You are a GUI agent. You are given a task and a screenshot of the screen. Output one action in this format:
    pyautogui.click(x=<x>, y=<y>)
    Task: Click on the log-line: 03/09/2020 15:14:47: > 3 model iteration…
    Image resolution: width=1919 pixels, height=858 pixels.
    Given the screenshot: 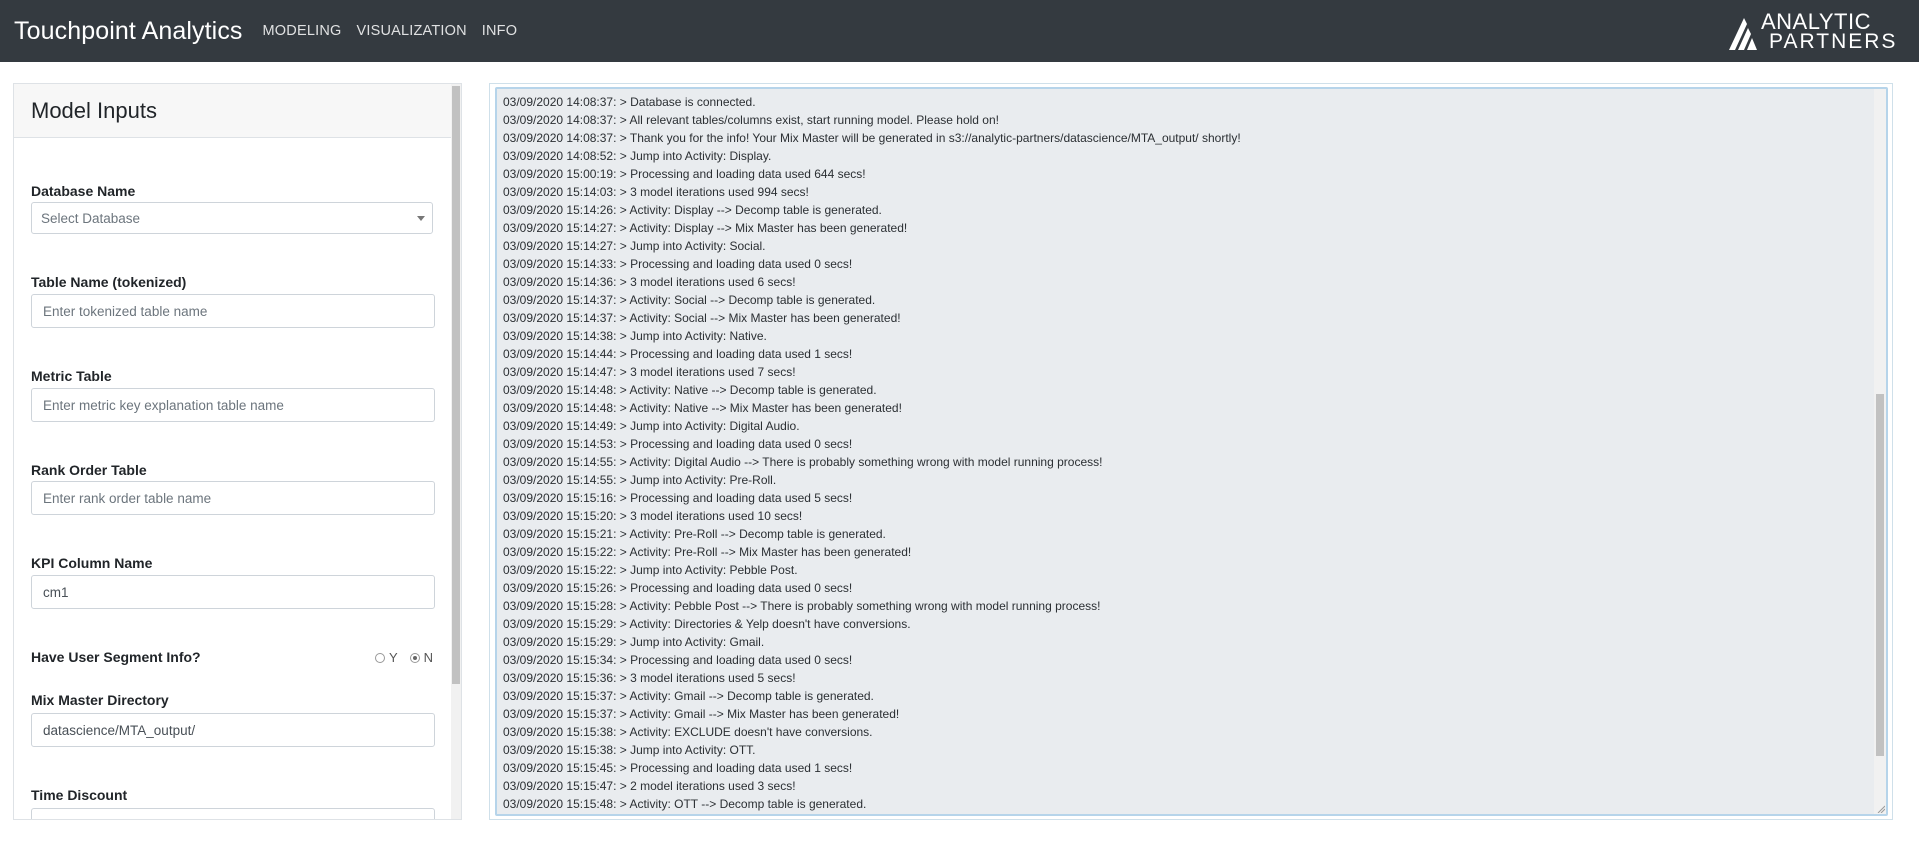 What is the action you would take?
    pyautogui.click(x=649, y=372)
    